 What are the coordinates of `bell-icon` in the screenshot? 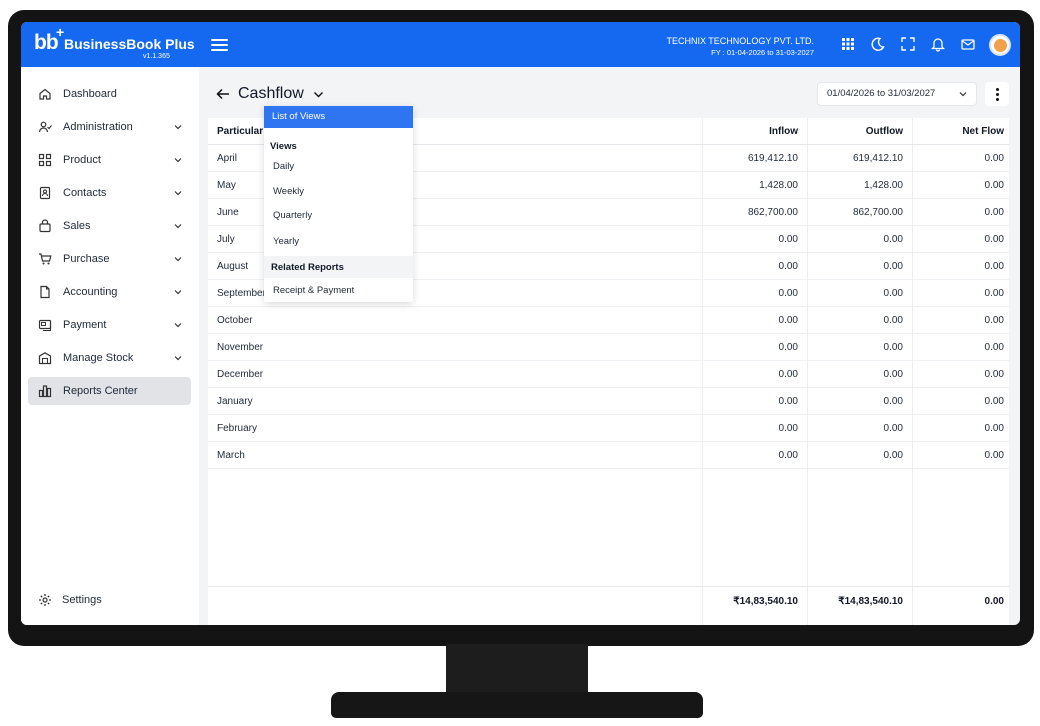 It's located at (938, 44).